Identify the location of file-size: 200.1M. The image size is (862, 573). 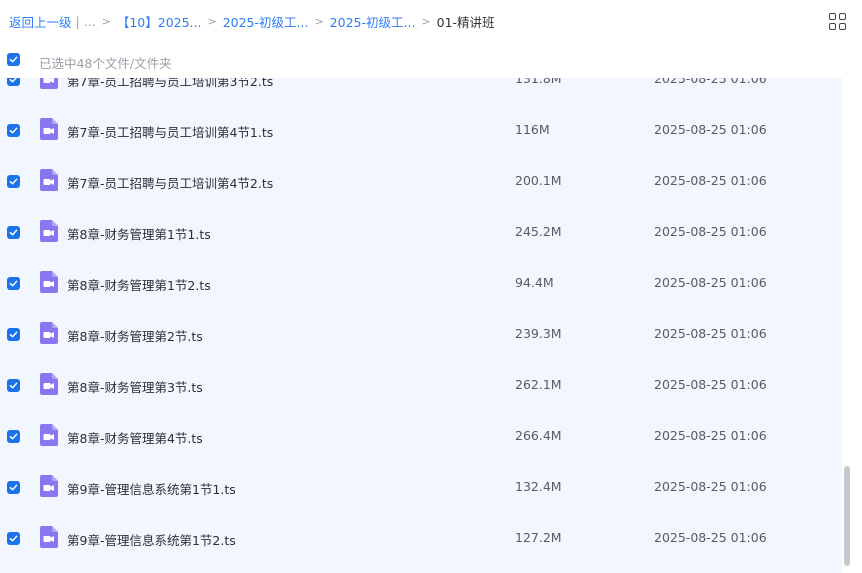
(538, 180).